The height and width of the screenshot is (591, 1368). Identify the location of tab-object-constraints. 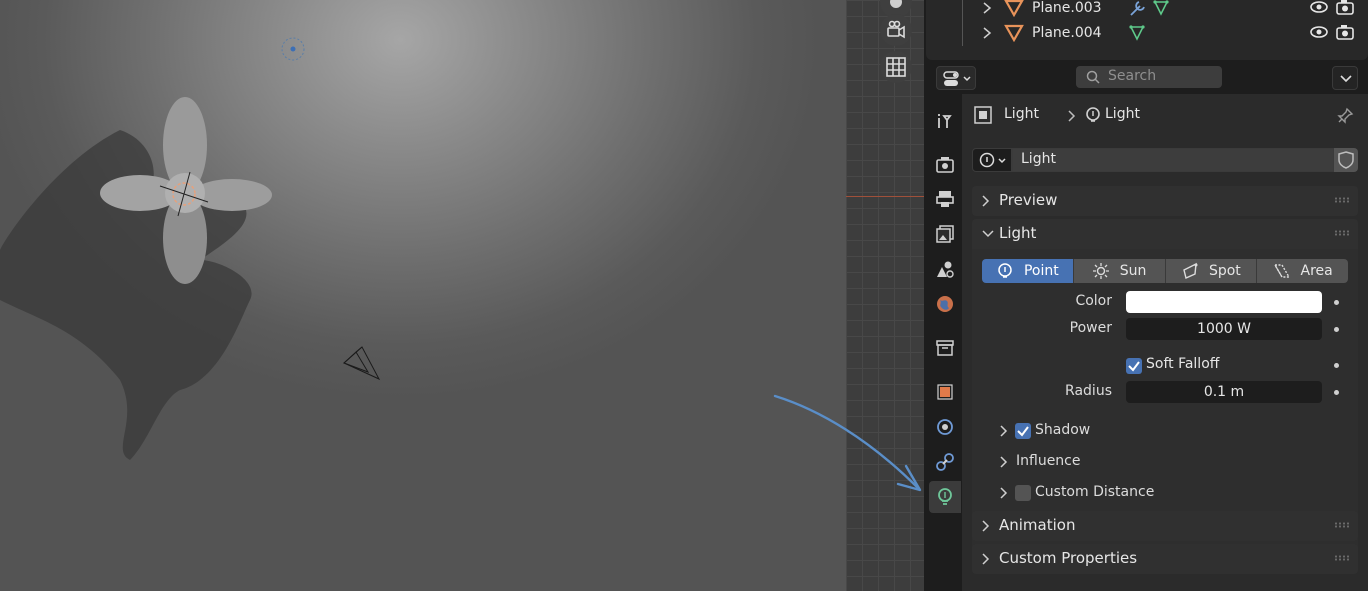
(945, 462).